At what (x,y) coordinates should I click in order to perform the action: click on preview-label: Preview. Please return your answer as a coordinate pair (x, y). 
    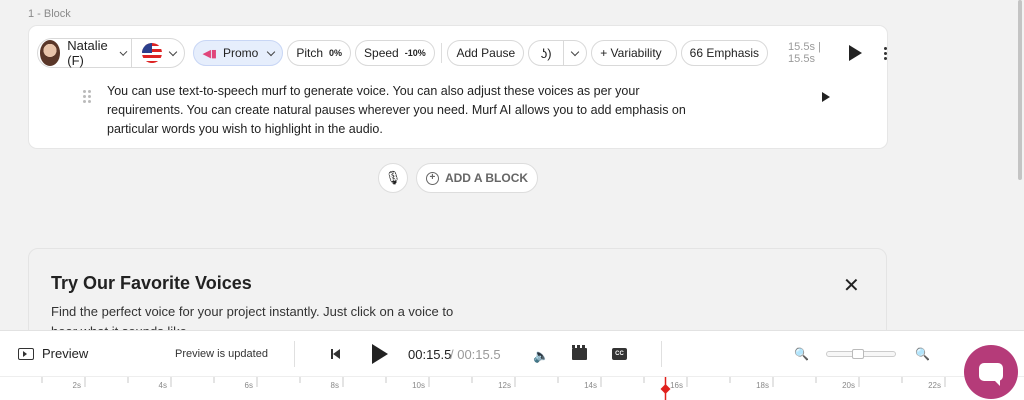
    Looking at the image, I should click on (65, 353).